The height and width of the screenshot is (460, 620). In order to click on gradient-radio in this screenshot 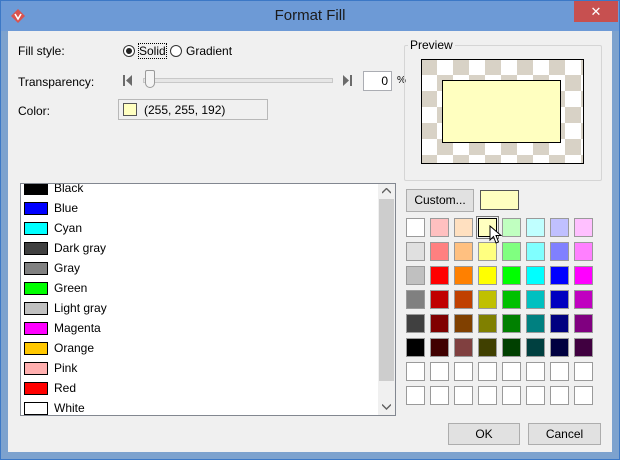, I will do `click(176, 51)`.